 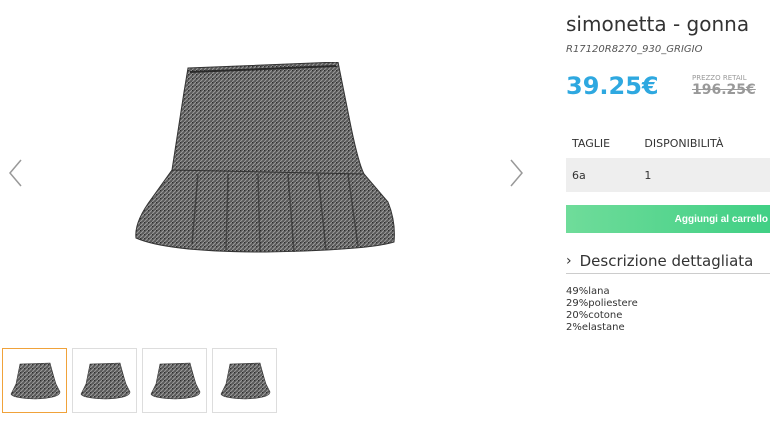 I want to click on next-image-button, so click(x=516, y=173).